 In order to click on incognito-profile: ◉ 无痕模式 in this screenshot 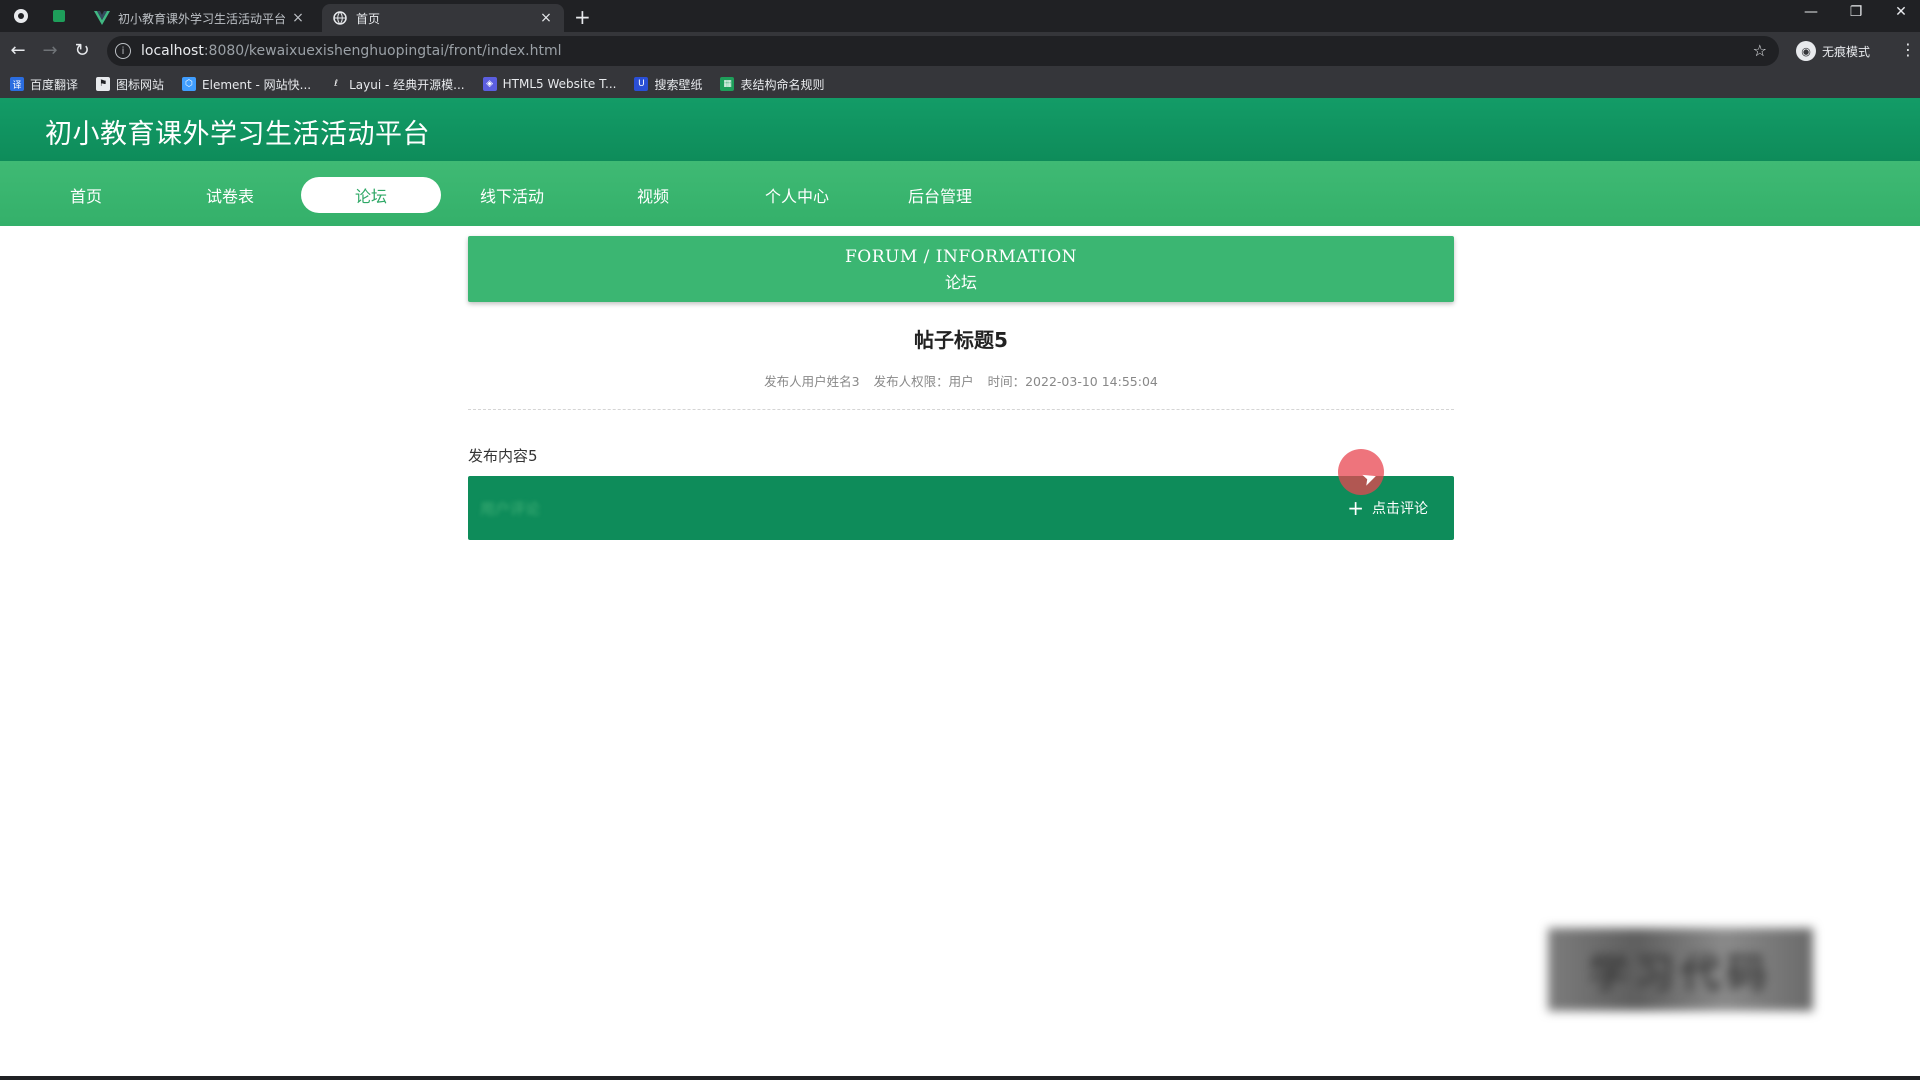, I will do `click(1833, 51)`.